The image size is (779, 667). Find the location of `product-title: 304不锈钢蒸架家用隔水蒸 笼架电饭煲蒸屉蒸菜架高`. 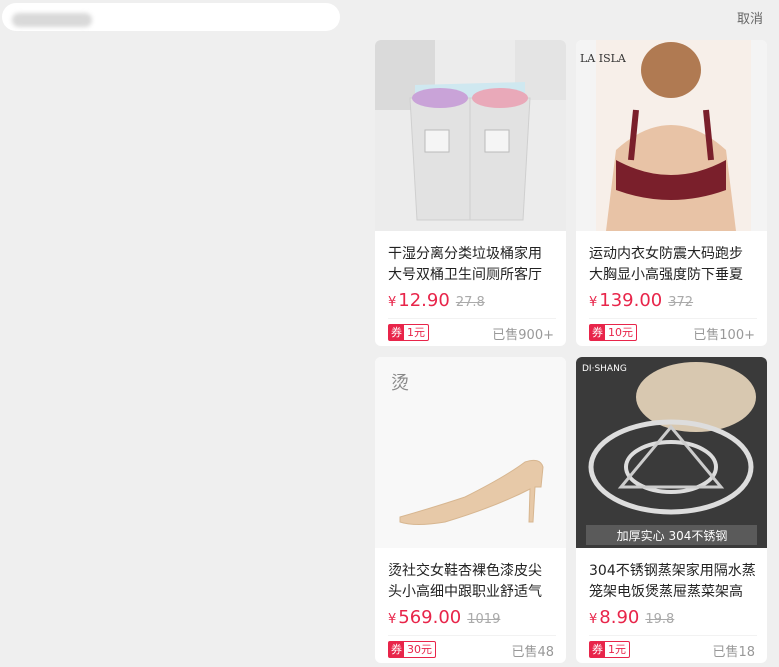

product-title: 304不锈钢蒸架家用隔水蒸 笼架电饭煲蒸屉蒸菜架高 is located at coordinates (672, 581).